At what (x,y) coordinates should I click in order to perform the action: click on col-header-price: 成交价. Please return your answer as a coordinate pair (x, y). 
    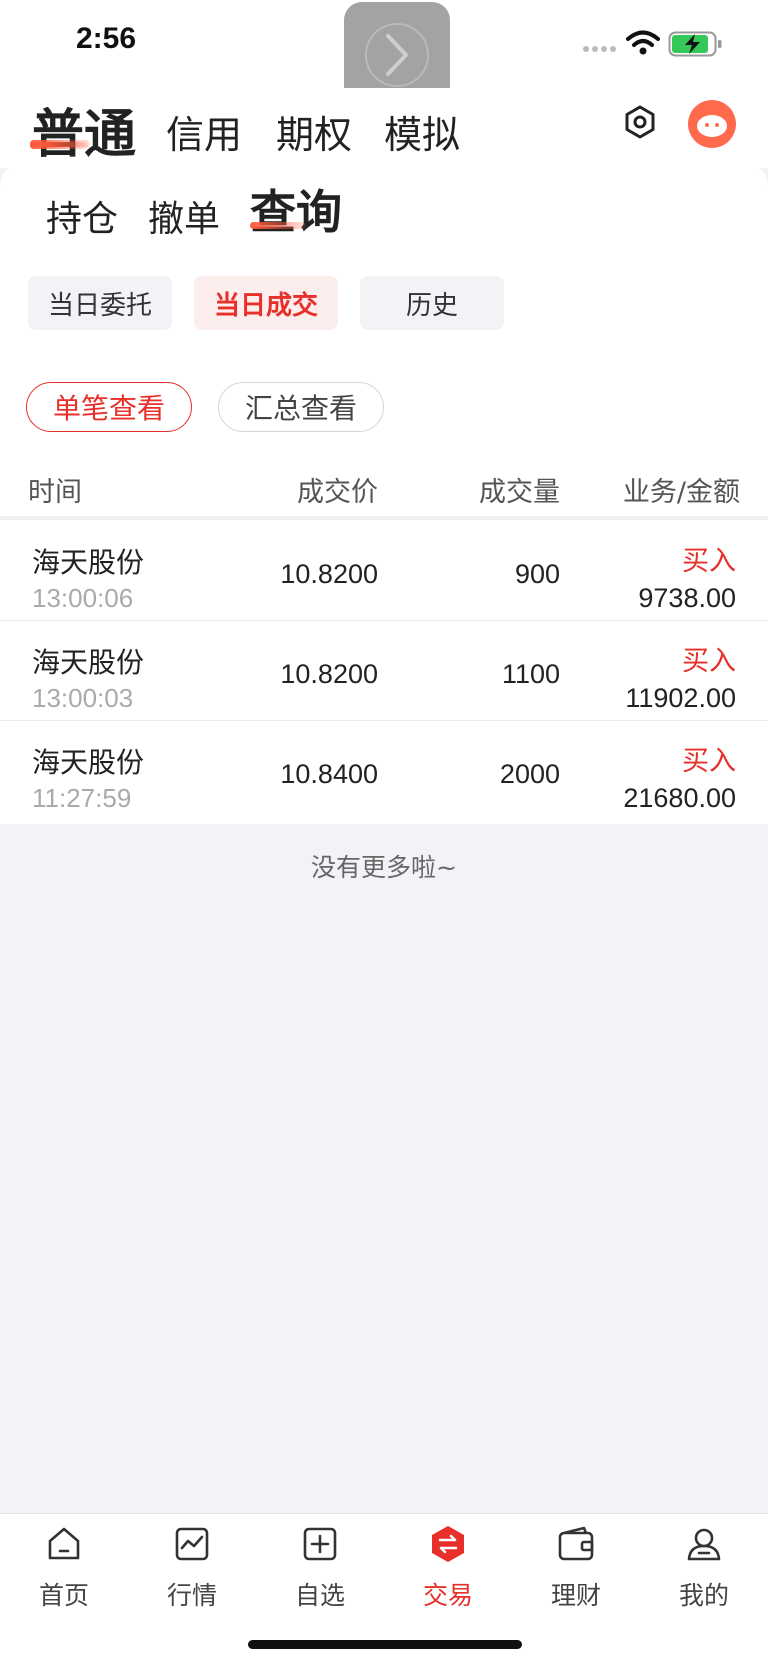
    Looking at the image, I should click on (337, 492).